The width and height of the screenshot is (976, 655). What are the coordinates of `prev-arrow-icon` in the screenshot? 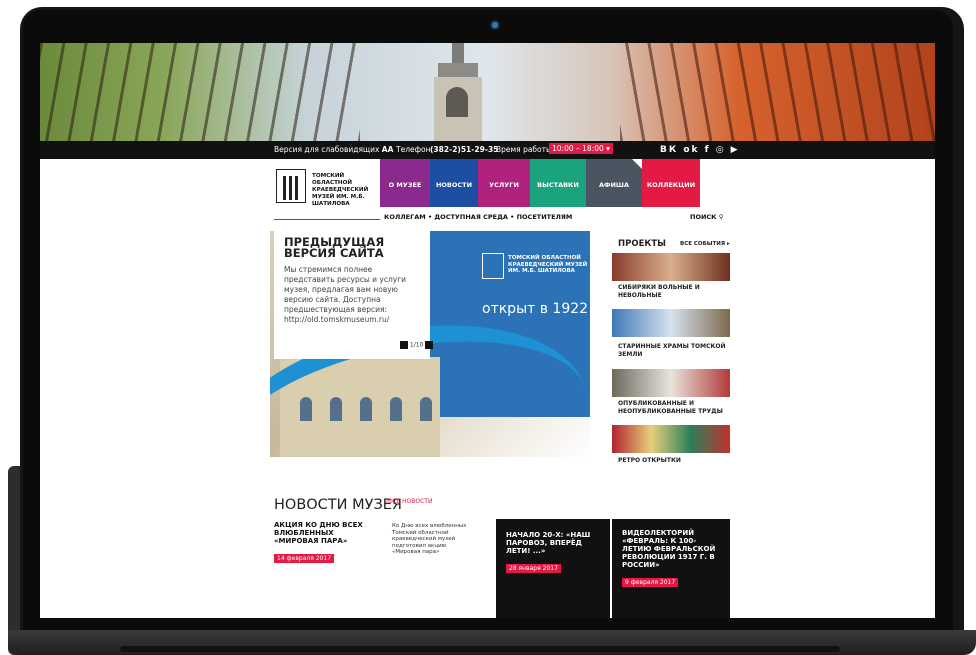 It's located at (404, 345).